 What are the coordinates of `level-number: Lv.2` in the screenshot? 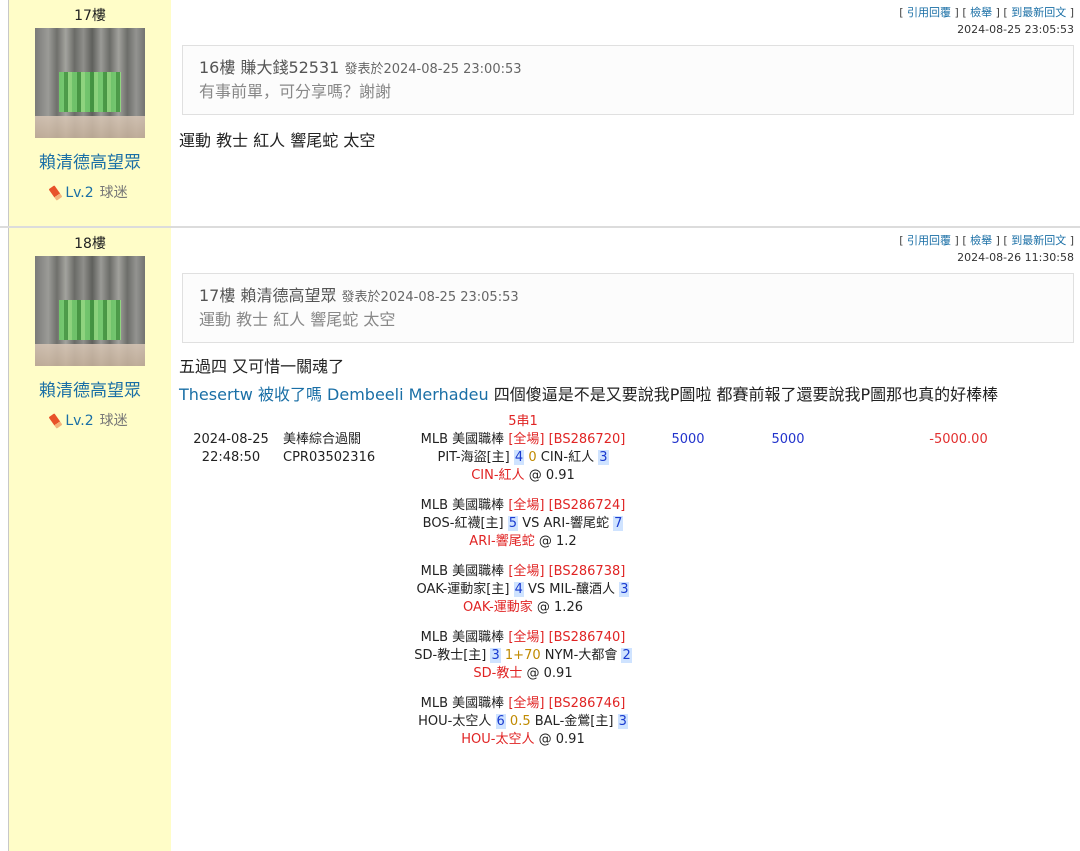 It's located at (79, 193).